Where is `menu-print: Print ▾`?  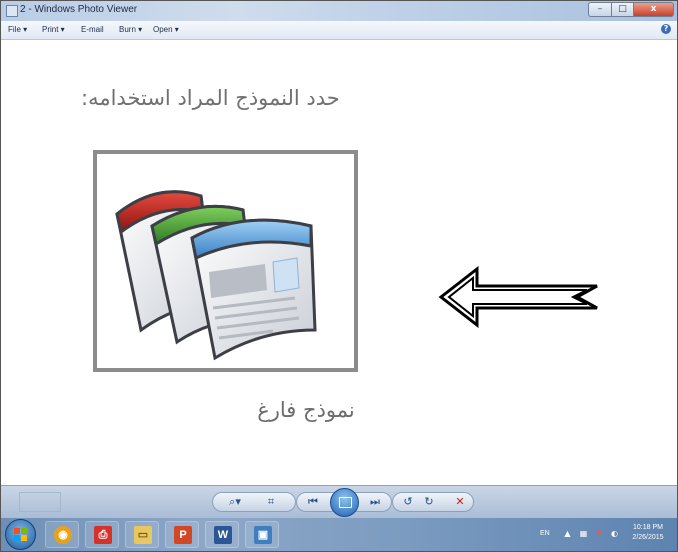 menu-print: Print ▾ is located at coordinates (53, 29).